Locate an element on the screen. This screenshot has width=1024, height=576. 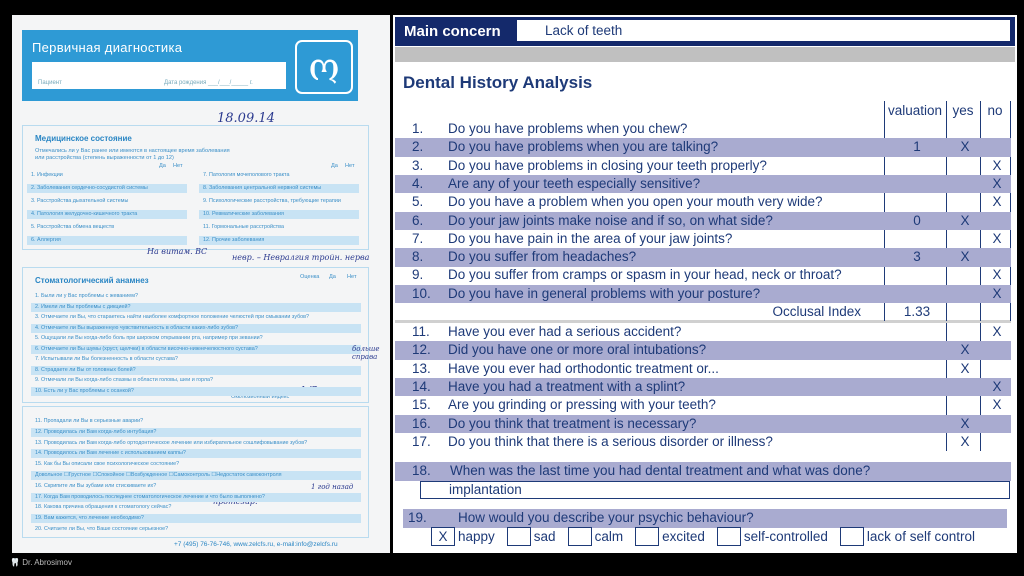
question-number: 9. is located at coordinates (418, 275).